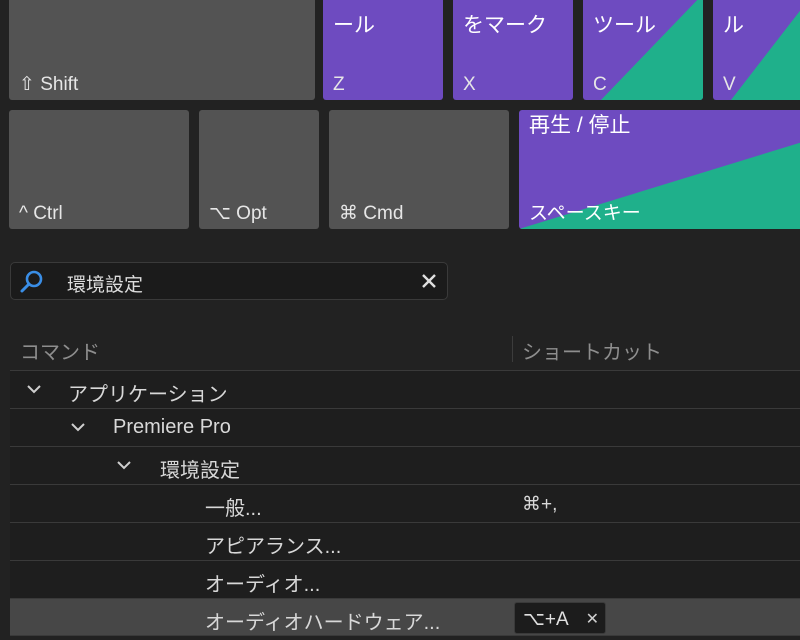 The width and height of the screenshot is (800, 640). I want to click on shortcut-value: ⌘+,, so click(539, 504).